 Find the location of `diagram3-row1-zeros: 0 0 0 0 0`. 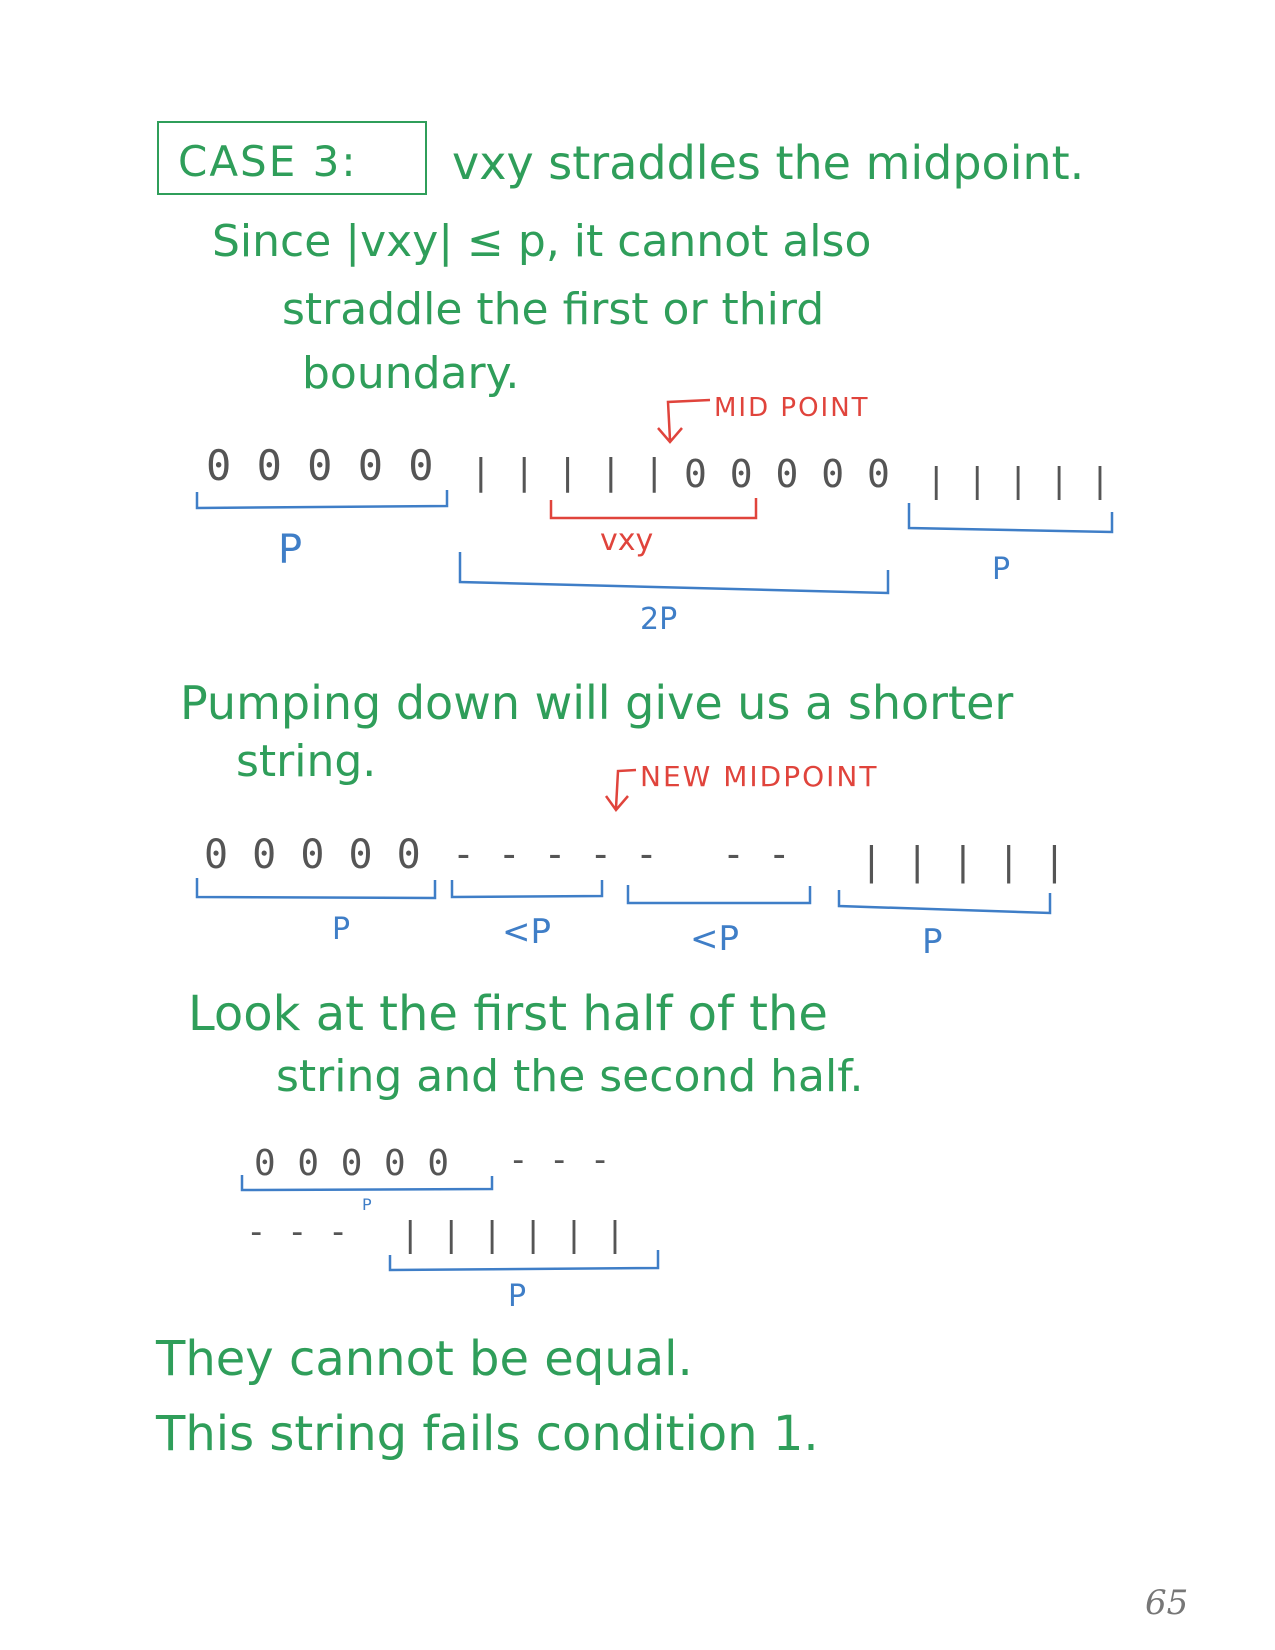

diagram3-row1-zeros: 0 0 0 0 0 is located at coordinates (352, 1163).